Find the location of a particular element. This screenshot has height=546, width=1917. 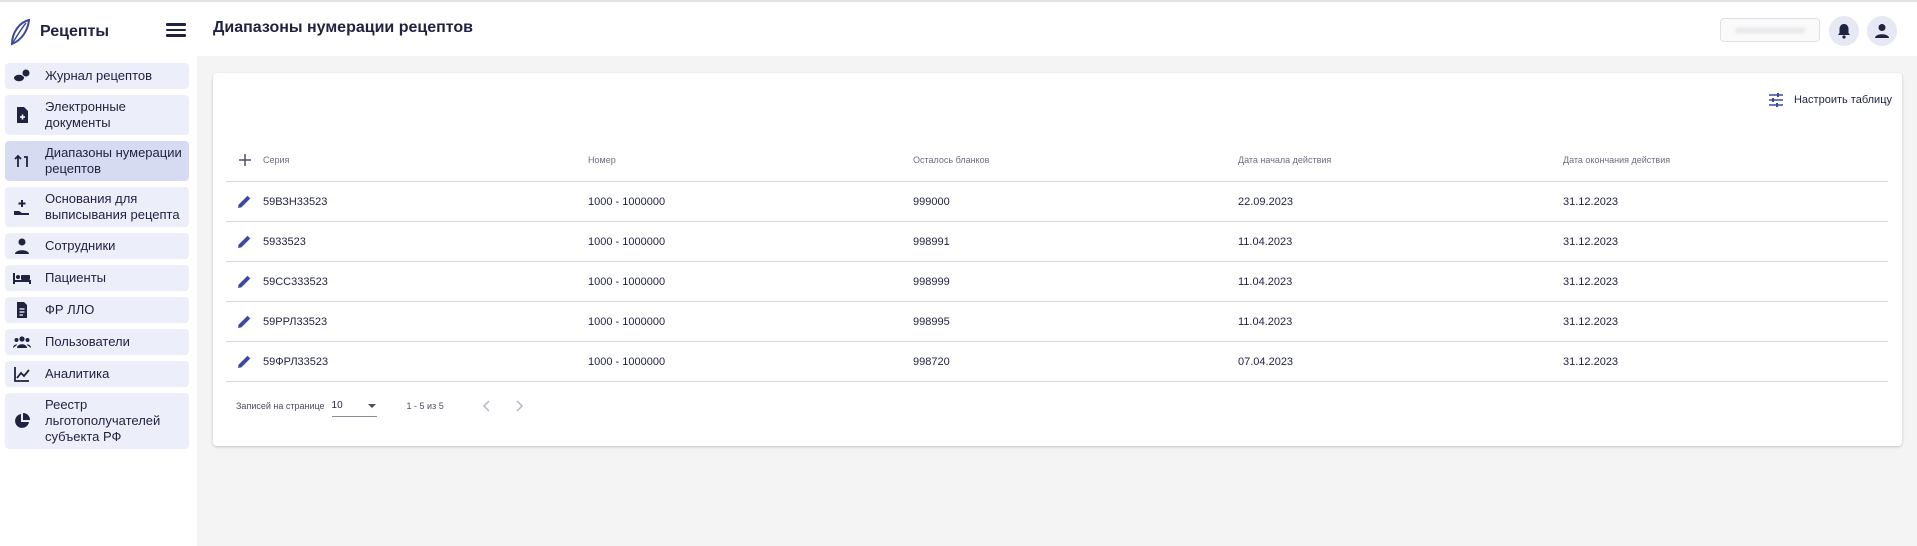

hand-plus-icon is located at coordinates (22, 207).